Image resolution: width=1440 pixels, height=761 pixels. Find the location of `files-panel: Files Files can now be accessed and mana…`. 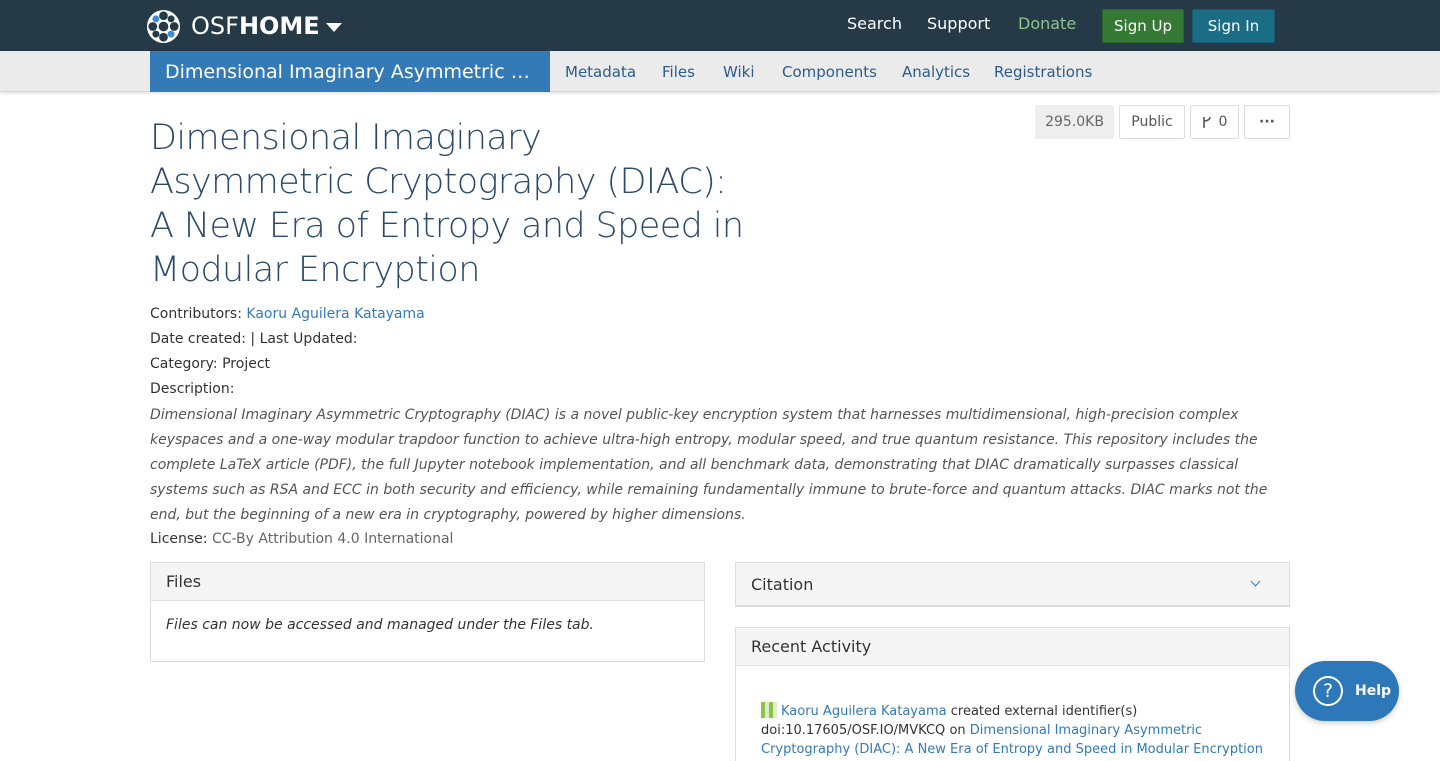

files-panel: Files Files can now be accessed and mana… is located at coordinates (427, 612).